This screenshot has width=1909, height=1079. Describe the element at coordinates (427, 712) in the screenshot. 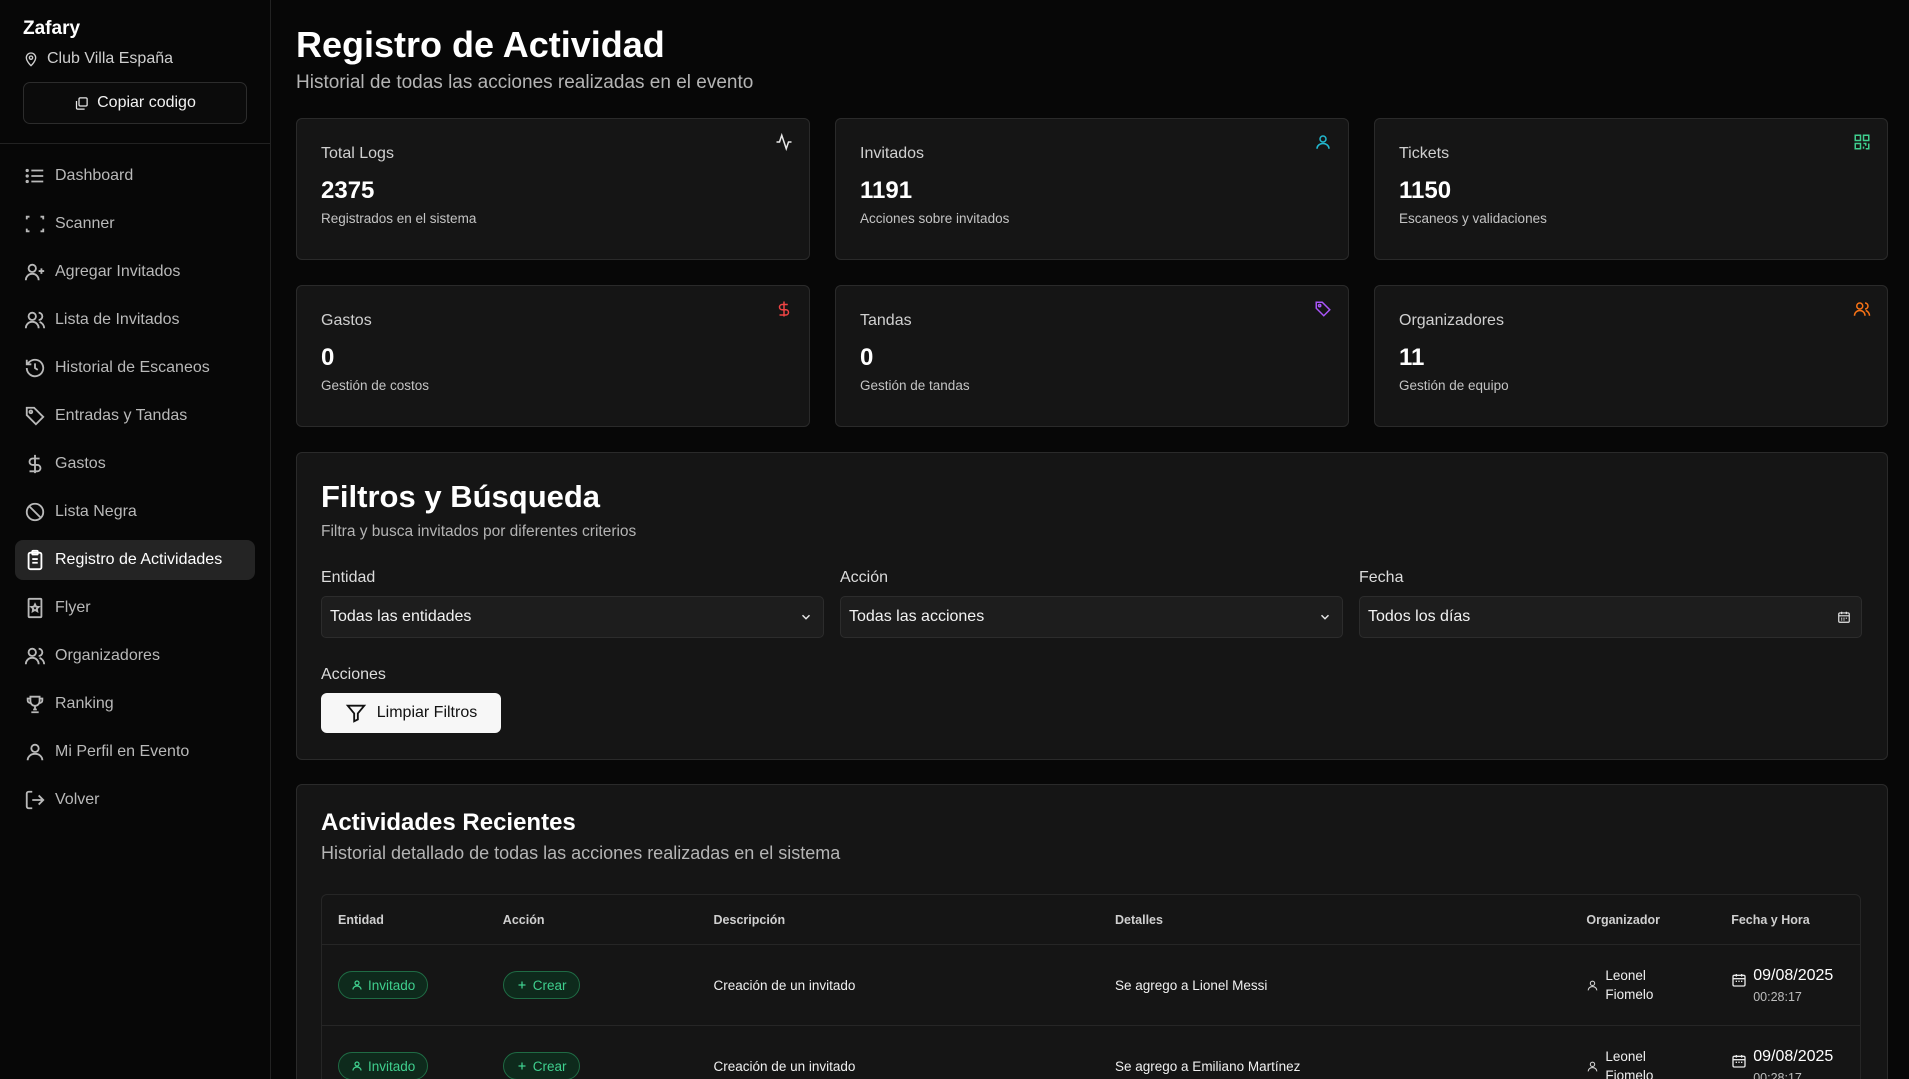

I see `clear-filters-label: Limpiar Filtros` at that location.